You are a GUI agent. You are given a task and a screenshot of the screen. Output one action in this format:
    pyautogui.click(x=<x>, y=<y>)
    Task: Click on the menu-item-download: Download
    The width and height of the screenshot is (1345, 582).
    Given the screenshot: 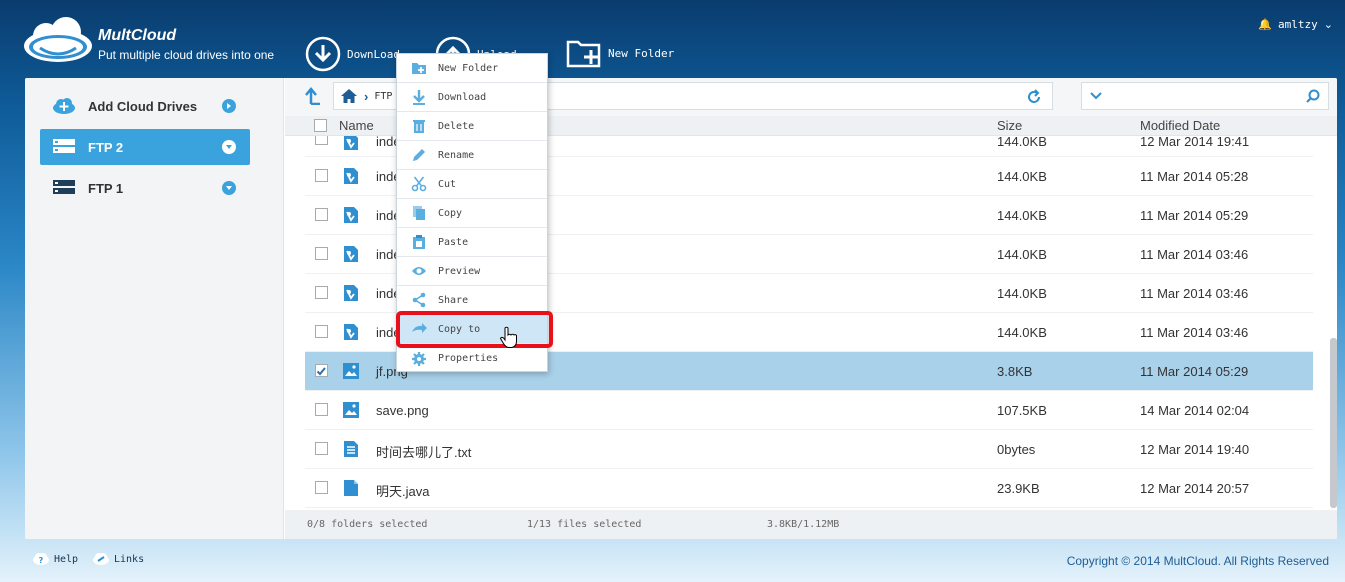 What is the action you would take?
    pyautogui.click(x=472, y=97)
    